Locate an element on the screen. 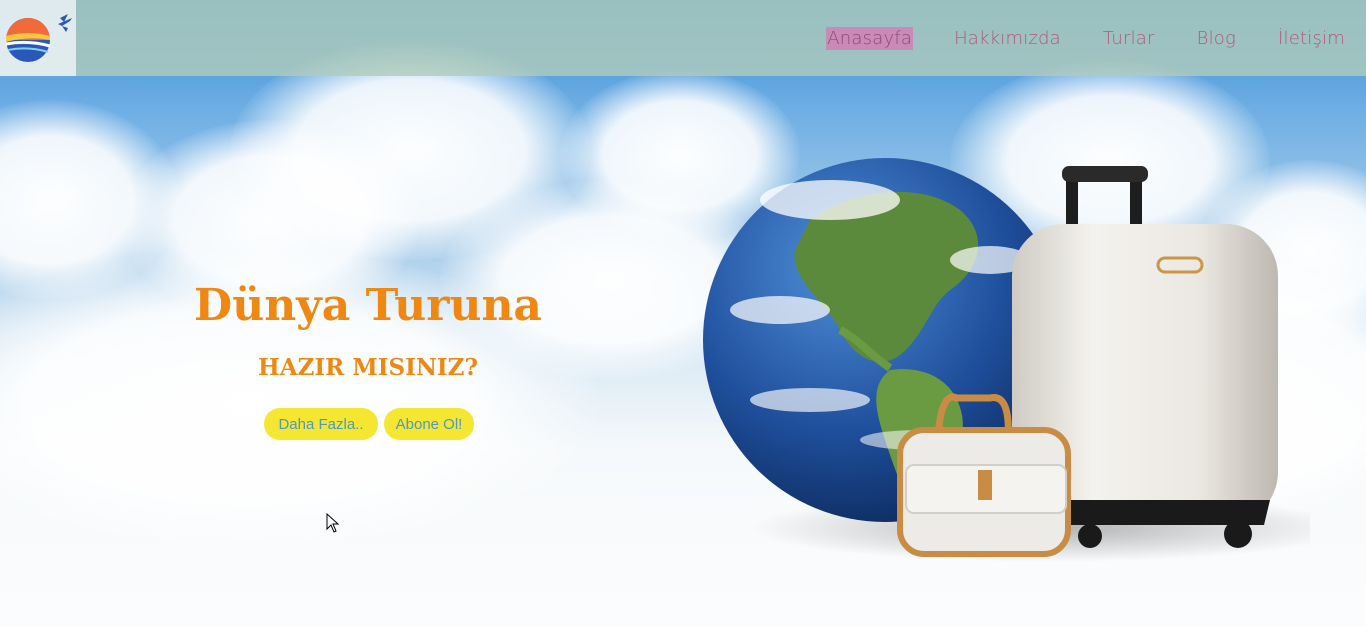  nav-link-anasayfa: Anasayfa is located at coordinates (870, 38).